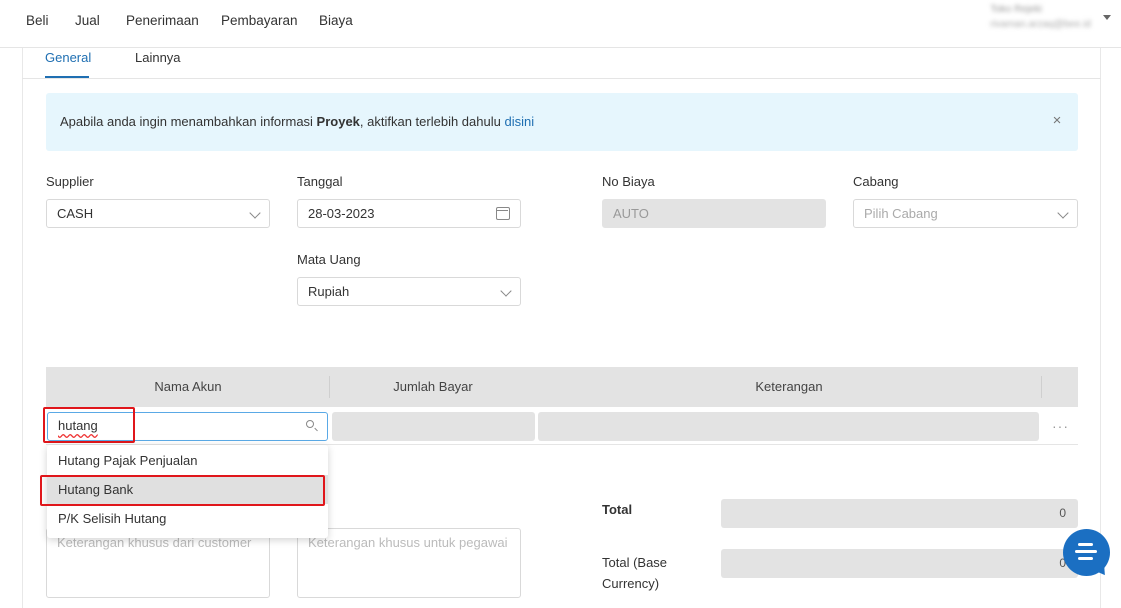 The image size is (1121, 608). I want to click on cabang-select: Pilih Cabang, so click(965, 213).